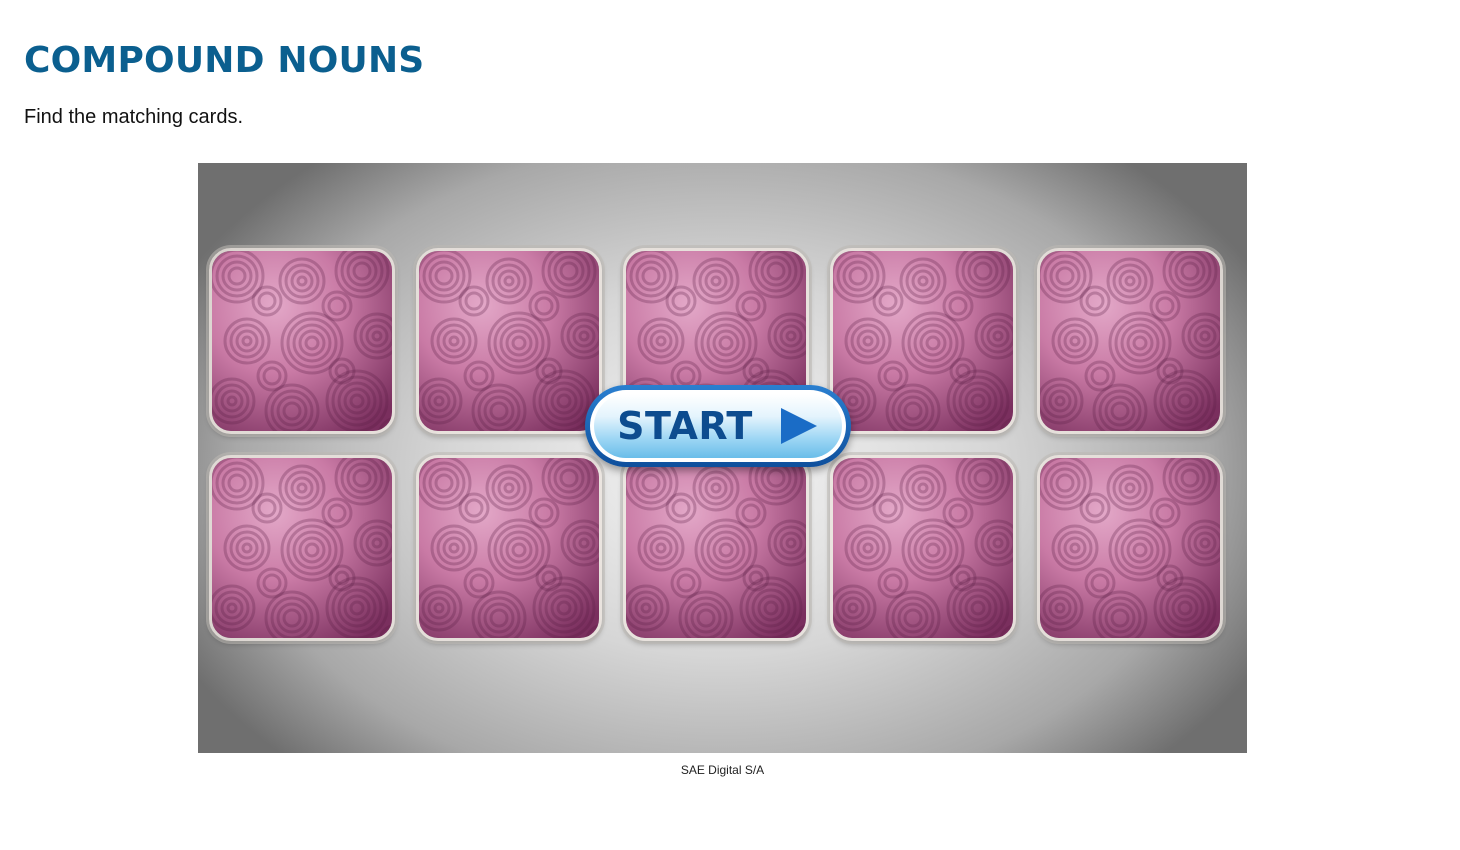 The image size is (1460, 850). What do you see at coordinates (722, 770) in the screenshot?
I see `image-credit: SAE Digital S/A` at bounding box center [722, 770].